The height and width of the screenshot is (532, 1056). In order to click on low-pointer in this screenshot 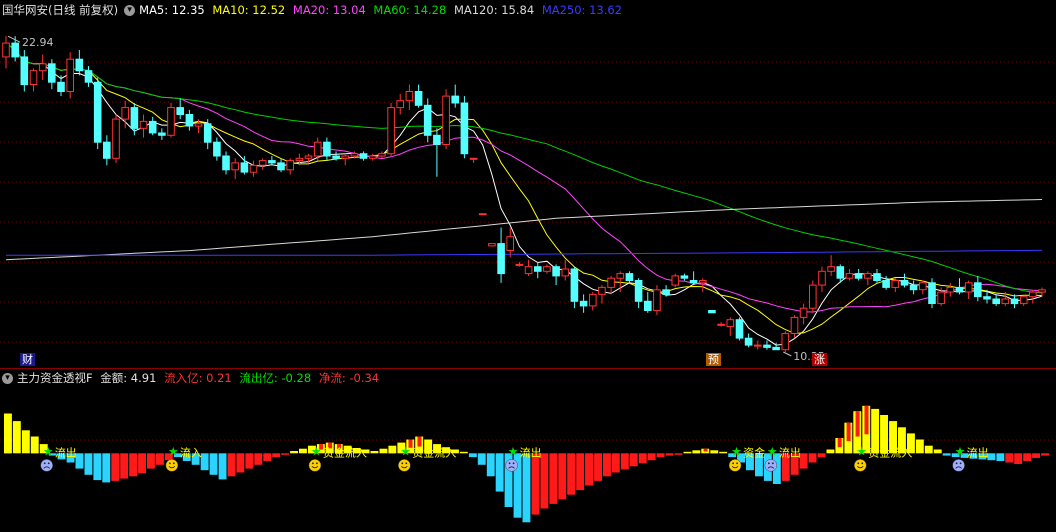, I will do `click(787, 354)`.